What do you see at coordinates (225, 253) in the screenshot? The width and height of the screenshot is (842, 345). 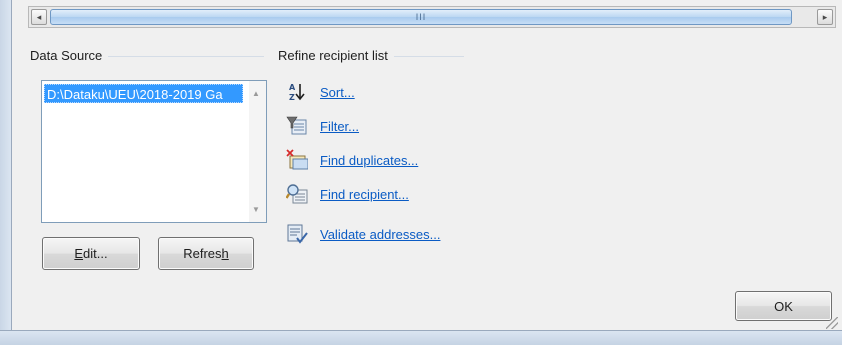 I see `refresh-button-accesskey: h` at bounding box center [225, 253].